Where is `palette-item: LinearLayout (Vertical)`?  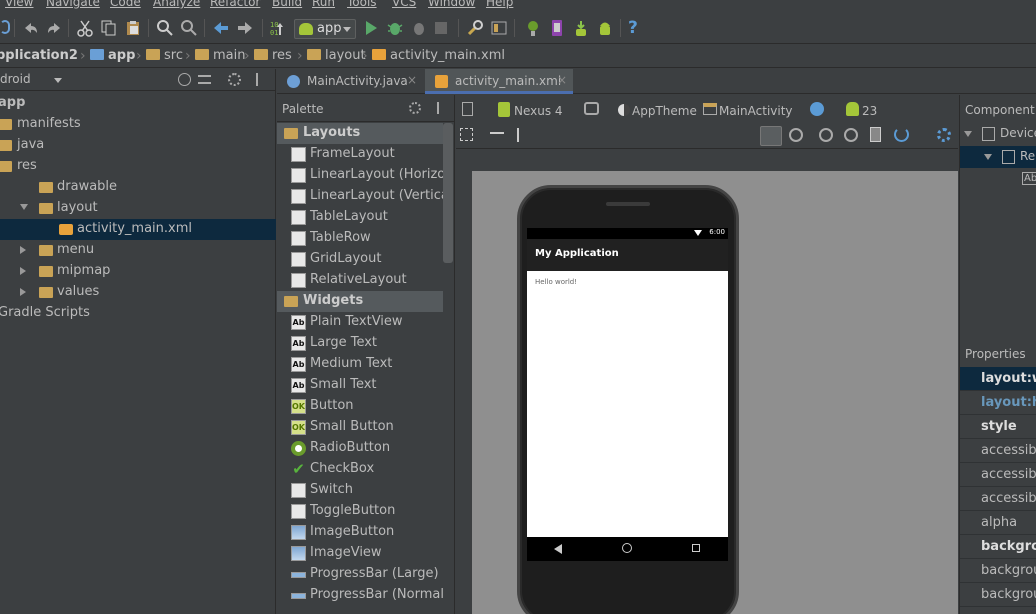
palette-item: LinearLayout (Vertical) is located at coordinates (360, 196).